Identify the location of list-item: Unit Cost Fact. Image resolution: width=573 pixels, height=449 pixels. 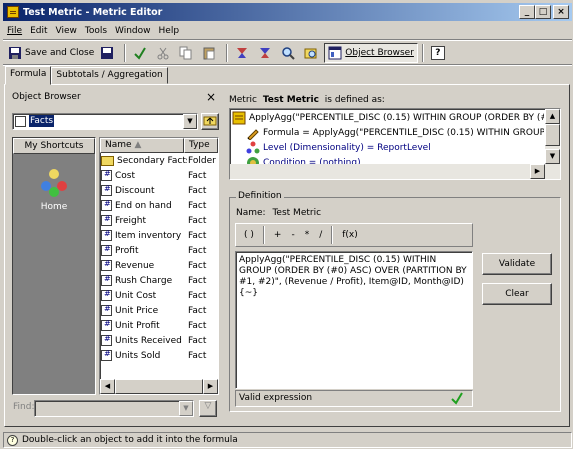
(159, 295).